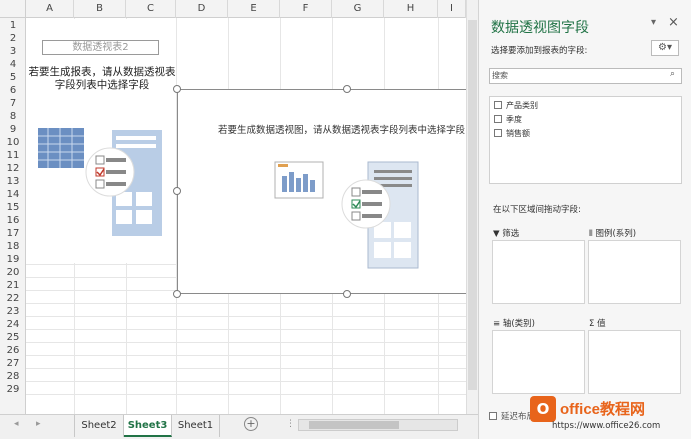  I want to click on sigma-icon: Σ, so click(592, 324).